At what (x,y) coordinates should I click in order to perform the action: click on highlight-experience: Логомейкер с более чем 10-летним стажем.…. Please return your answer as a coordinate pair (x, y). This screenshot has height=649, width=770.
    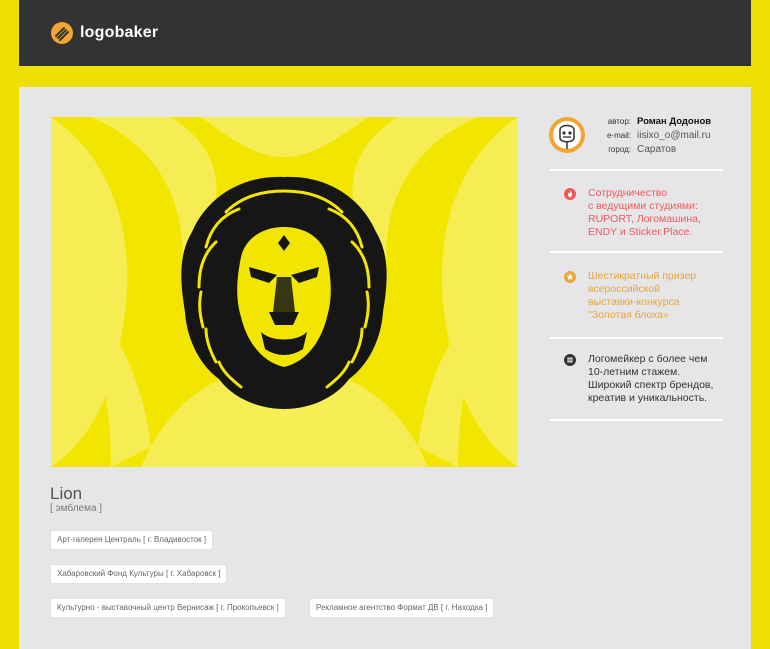
    Looking at the image, I should click on (648, 379).